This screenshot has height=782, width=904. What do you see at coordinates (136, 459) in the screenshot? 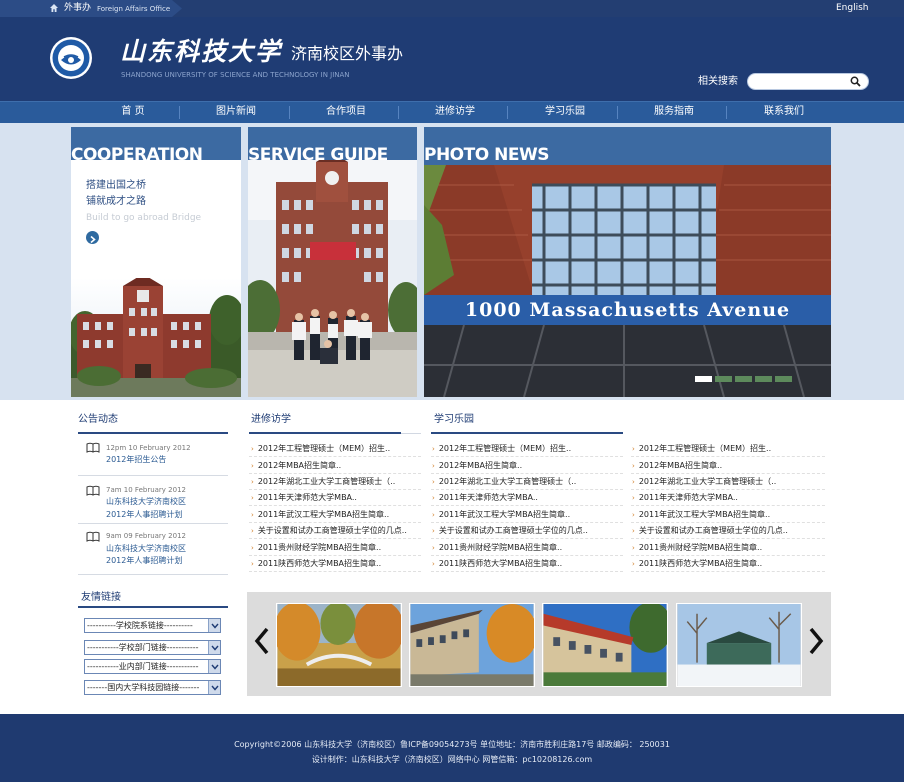
I see `announcement-link: 2012年招生公告` at bounding box center [136, 459].